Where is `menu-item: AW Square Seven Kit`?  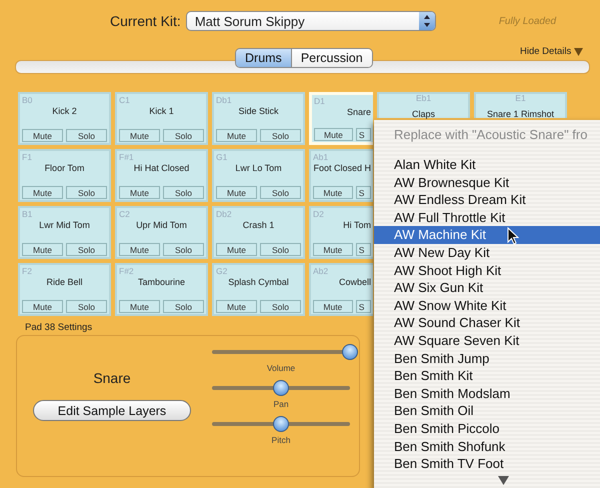
menu-item: AW Square Seven Kit is located at coordinates (487, 341).